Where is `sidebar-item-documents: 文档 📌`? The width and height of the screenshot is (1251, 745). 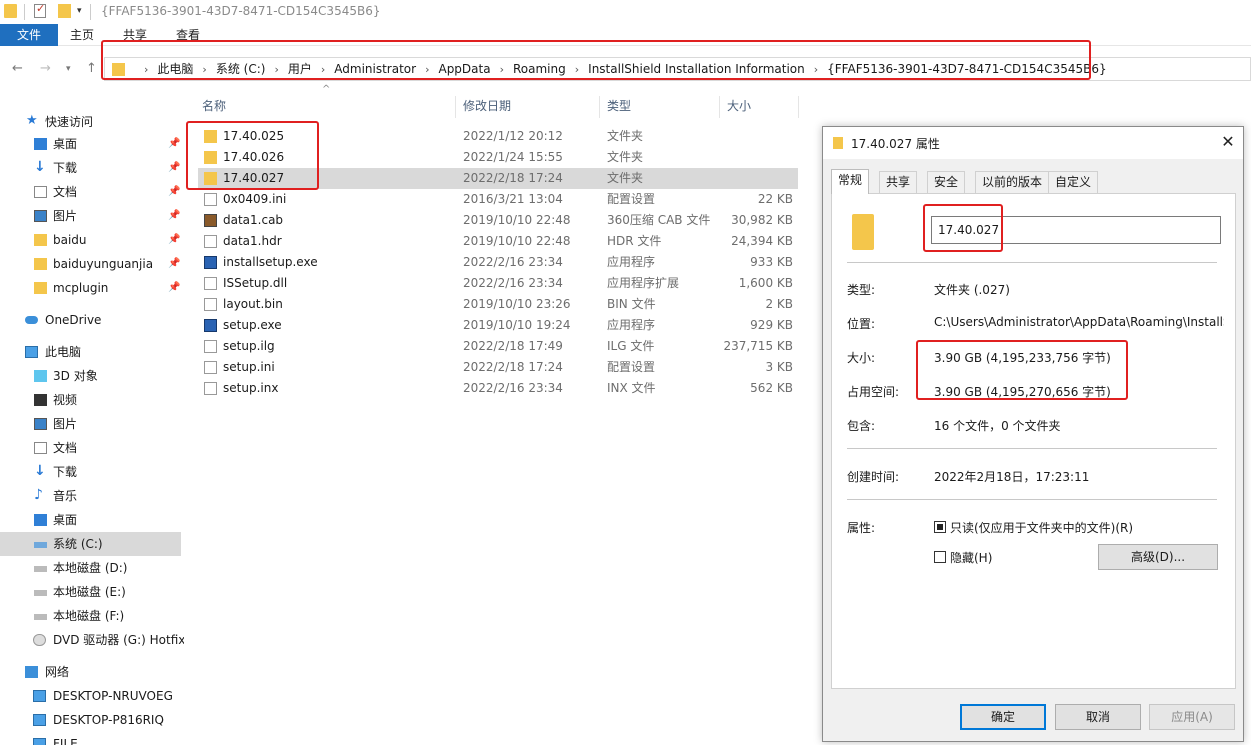 sidebar-item-documents: 文档 📌 is located at coordinates (92, 192).